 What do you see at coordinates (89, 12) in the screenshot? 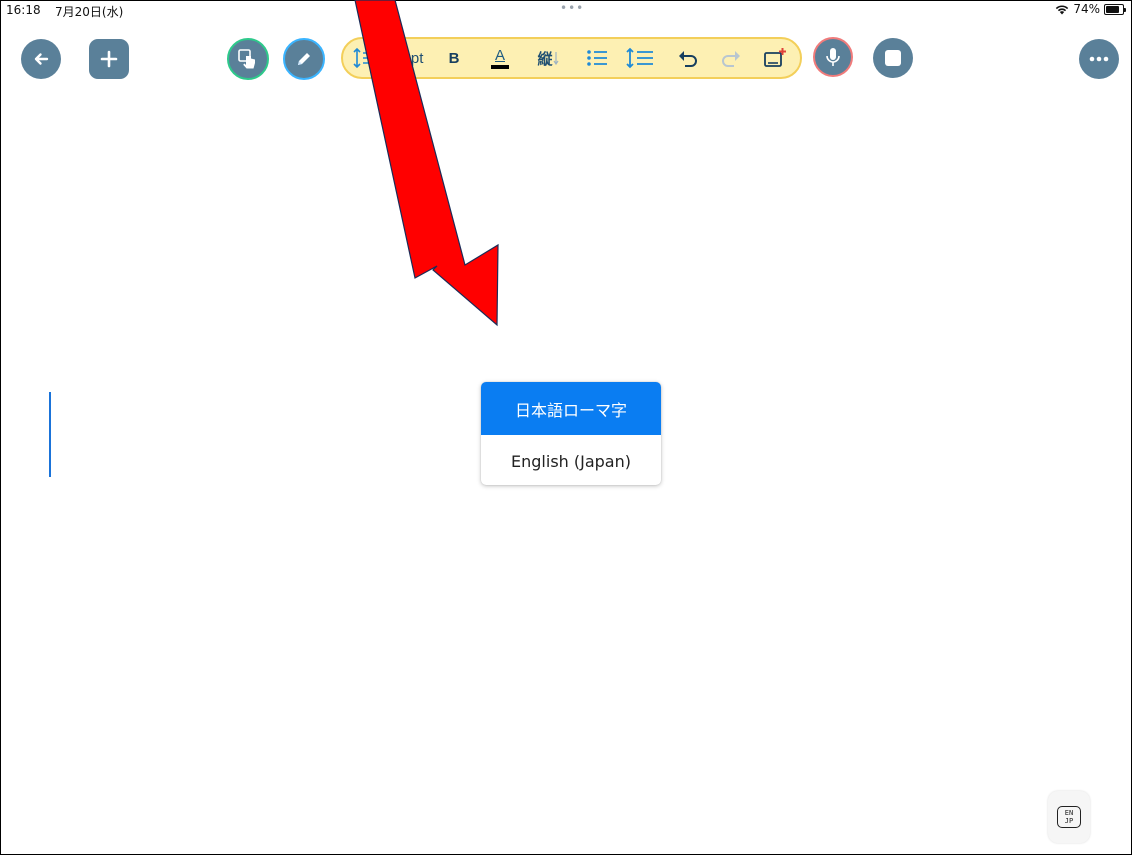
I see `status-date: 7月20日(水)` at bounding box center [89, 12].